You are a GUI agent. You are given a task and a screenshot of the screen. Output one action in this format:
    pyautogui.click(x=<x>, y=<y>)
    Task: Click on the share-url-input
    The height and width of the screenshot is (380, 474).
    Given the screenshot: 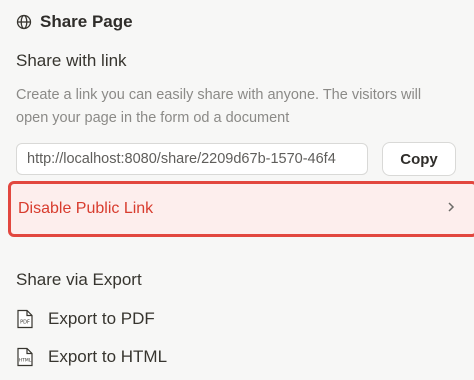 What is the action you would take?
    pyautogui.click(x=192, y=159)
    